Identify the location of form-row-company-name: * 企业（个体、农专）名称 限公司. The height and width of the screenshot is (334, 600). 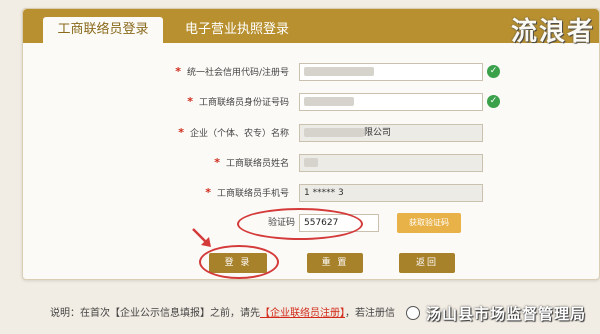
(311, 133).